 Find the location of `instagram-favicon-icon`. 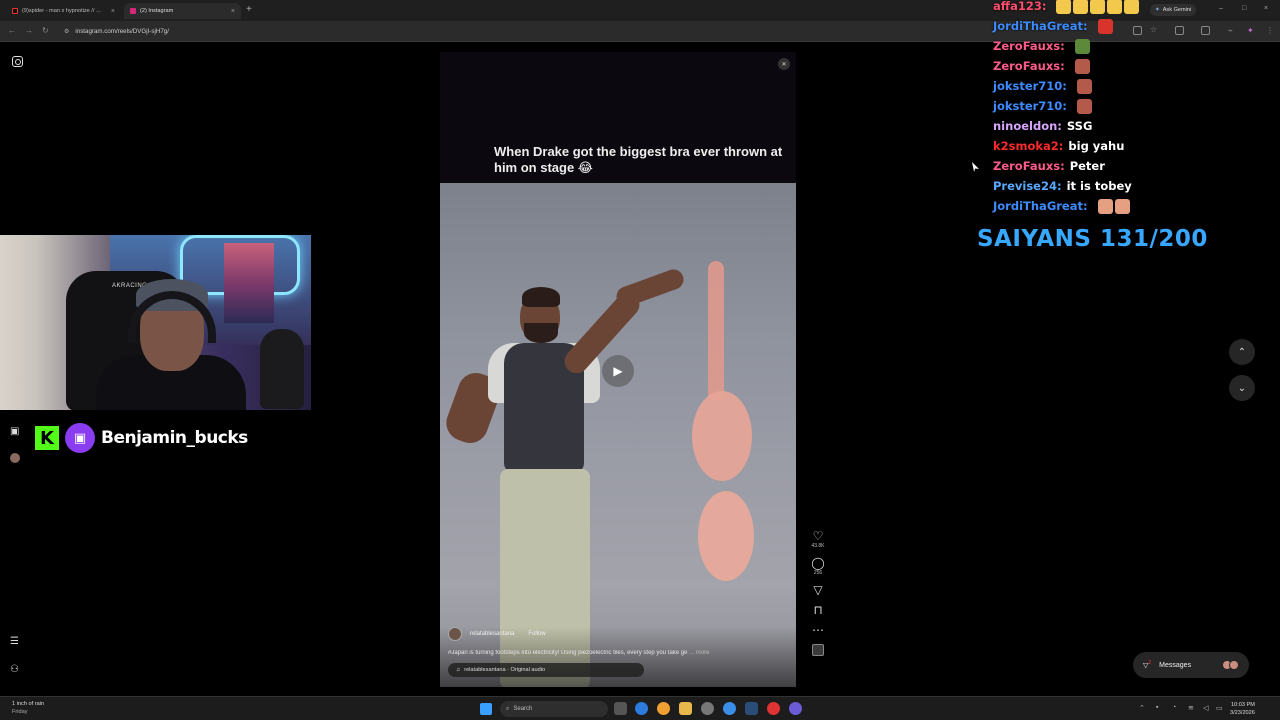

instagram-favicon-icon is located at coordinates (133, 11).